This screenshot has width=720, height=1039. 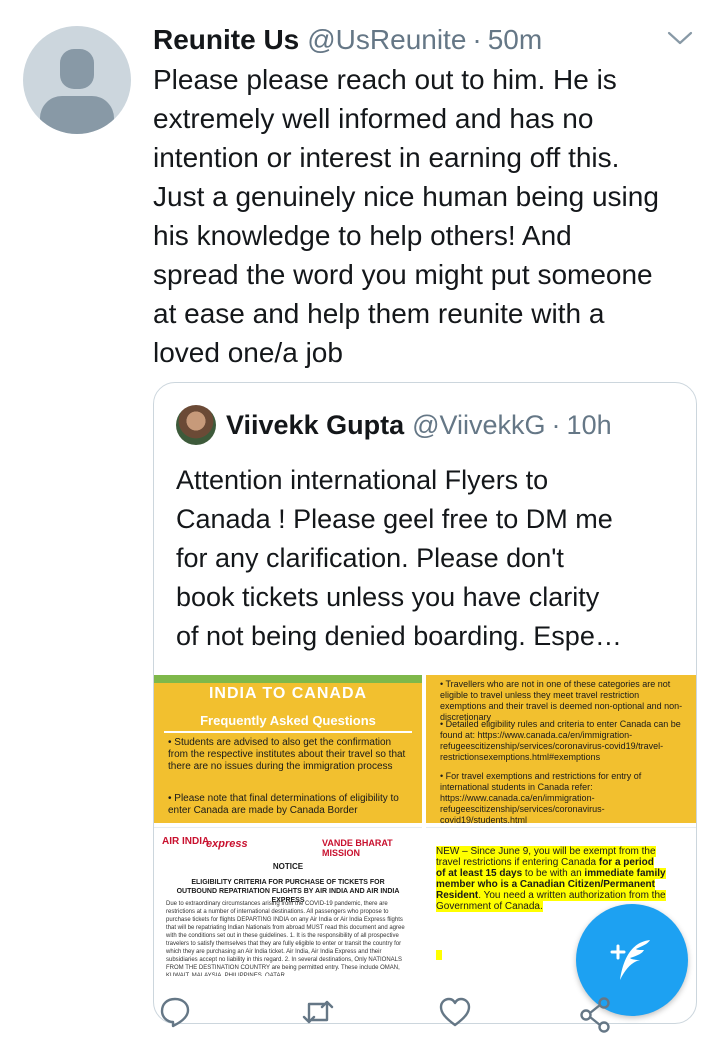 What do you see at coordinates (77, 115) in the screenshot?
I see `avatar-body` at bounding box center [77, 115].